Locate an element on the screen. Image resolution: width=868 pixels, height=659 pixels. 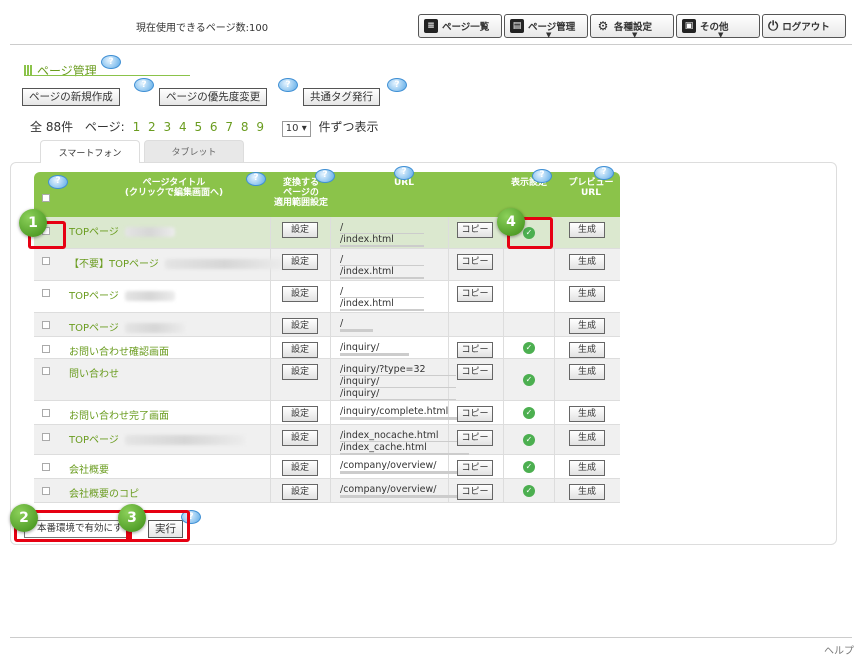
page-title-link: お問い合わせ確認画面 is located at coordinates (119, 350).